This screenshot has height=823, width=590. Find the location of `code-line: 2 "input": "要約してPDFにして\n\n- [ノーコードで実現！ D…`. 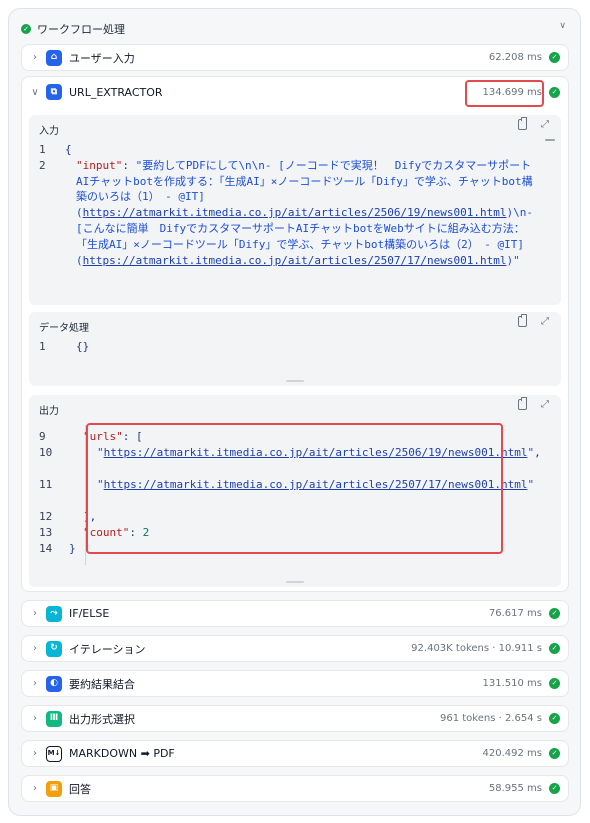

code-line: 2 "input": "要約してPDFにして\n\n- [ノーコードで実現！ D… is located at coordinates (289, 212).